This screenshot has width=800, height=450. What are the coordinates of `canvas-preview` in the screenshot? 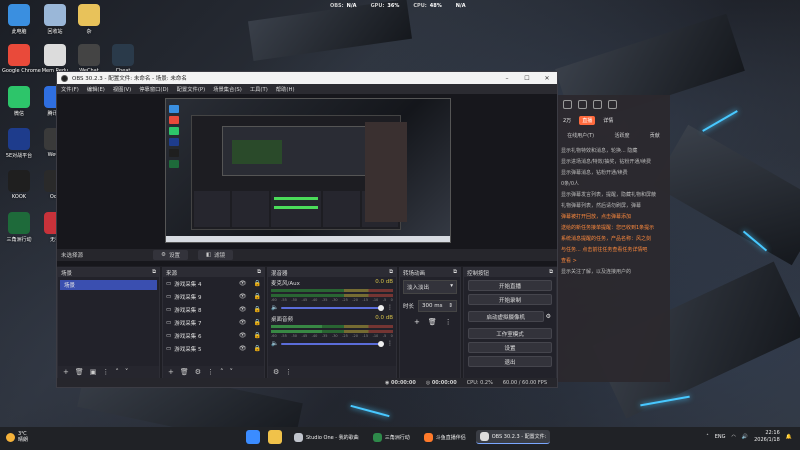 It's located at (308, 170).